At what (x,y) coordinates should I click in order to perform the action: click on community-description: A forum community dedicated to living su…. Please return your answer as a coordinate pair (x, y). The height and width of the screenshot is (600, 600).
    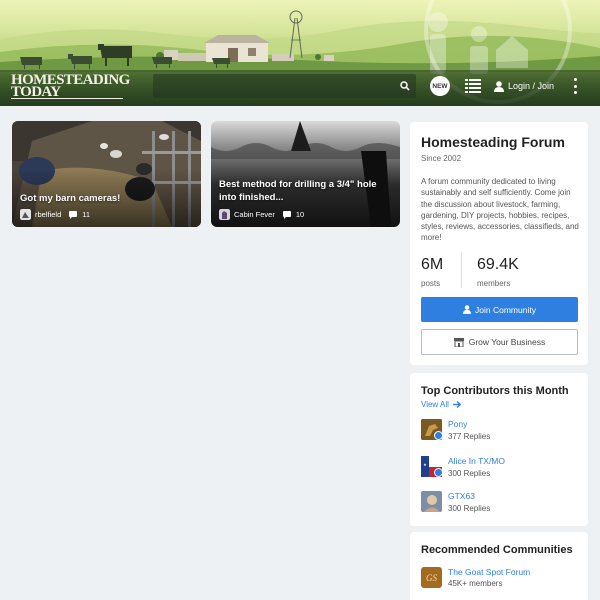
    Looking at the image, I should click on (500, 210).